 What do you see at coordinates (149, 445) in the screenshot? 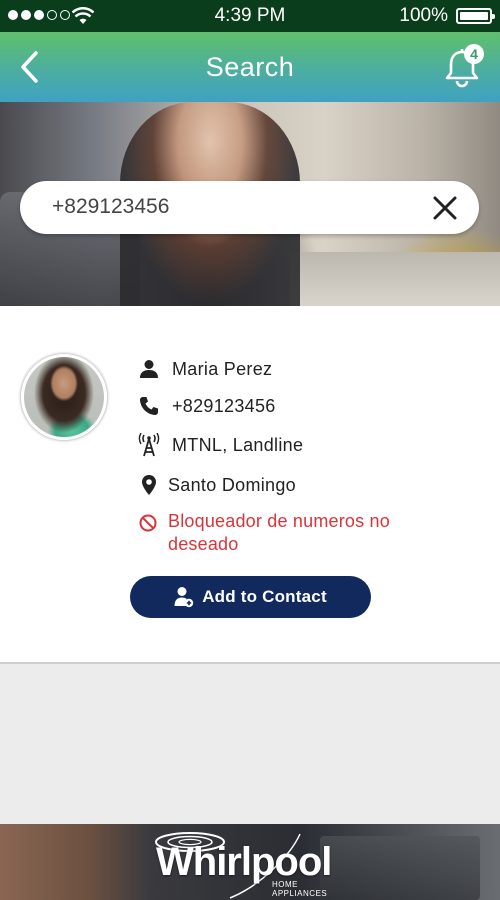
I see `antenna-icon` at bounding box center [149, 445].